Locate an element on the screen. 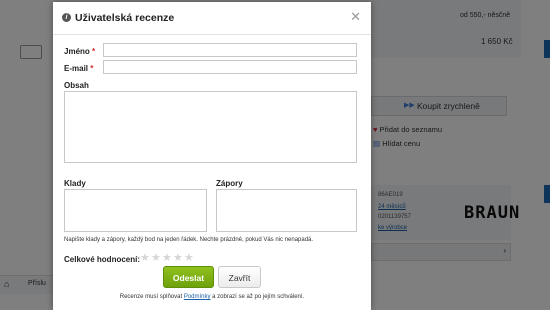 The height and width of the screenshot is (310, 550). email-field is located at coordinates (230, 67).